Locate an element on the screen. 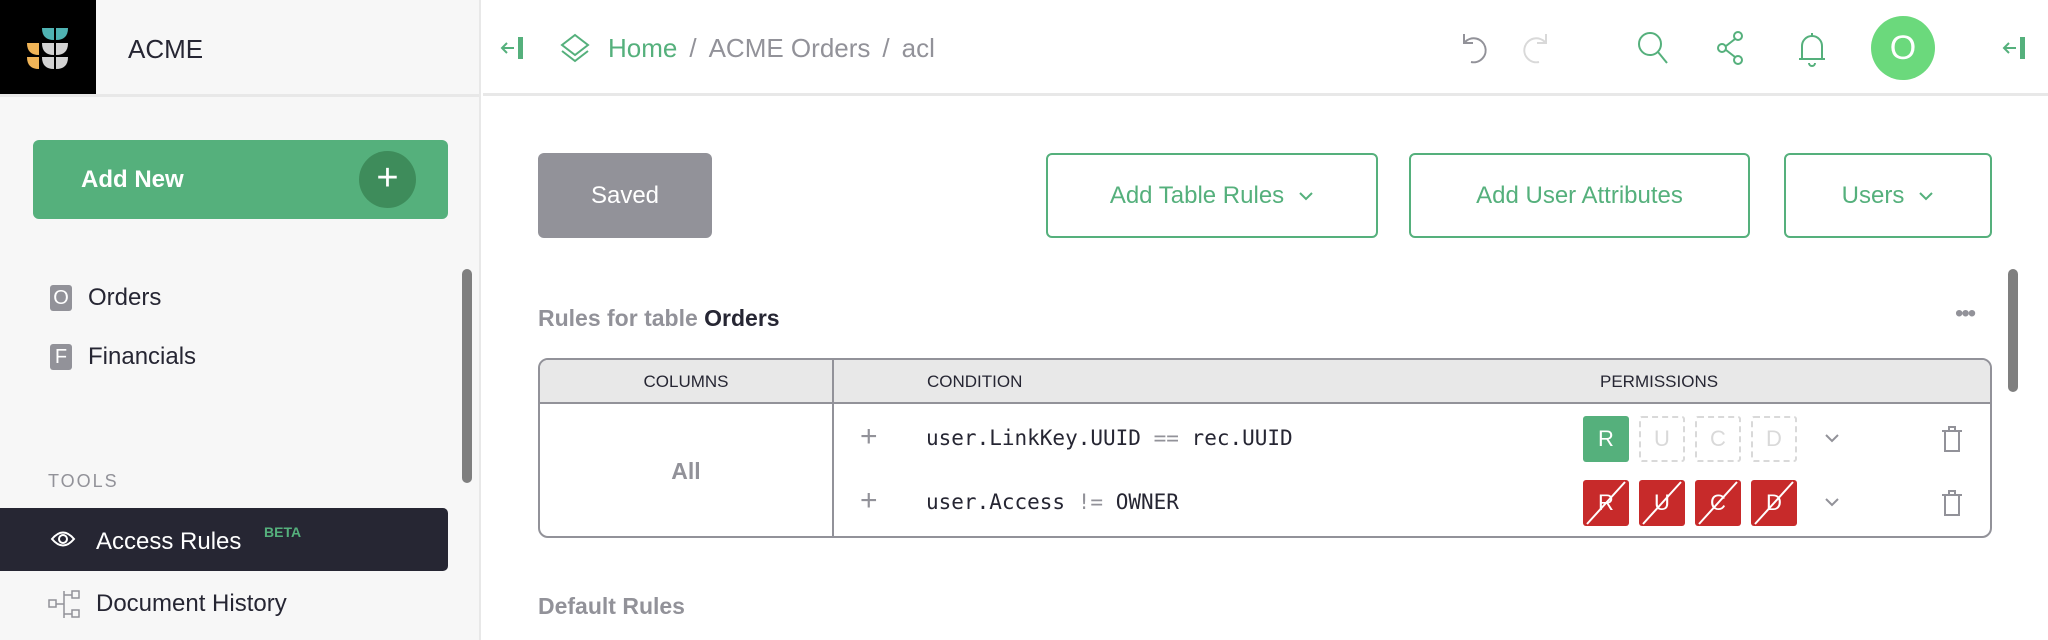 The width and height of the screenshot is (2048, 640). collapse-left-panel-icon is located at coordinates (513, 48).